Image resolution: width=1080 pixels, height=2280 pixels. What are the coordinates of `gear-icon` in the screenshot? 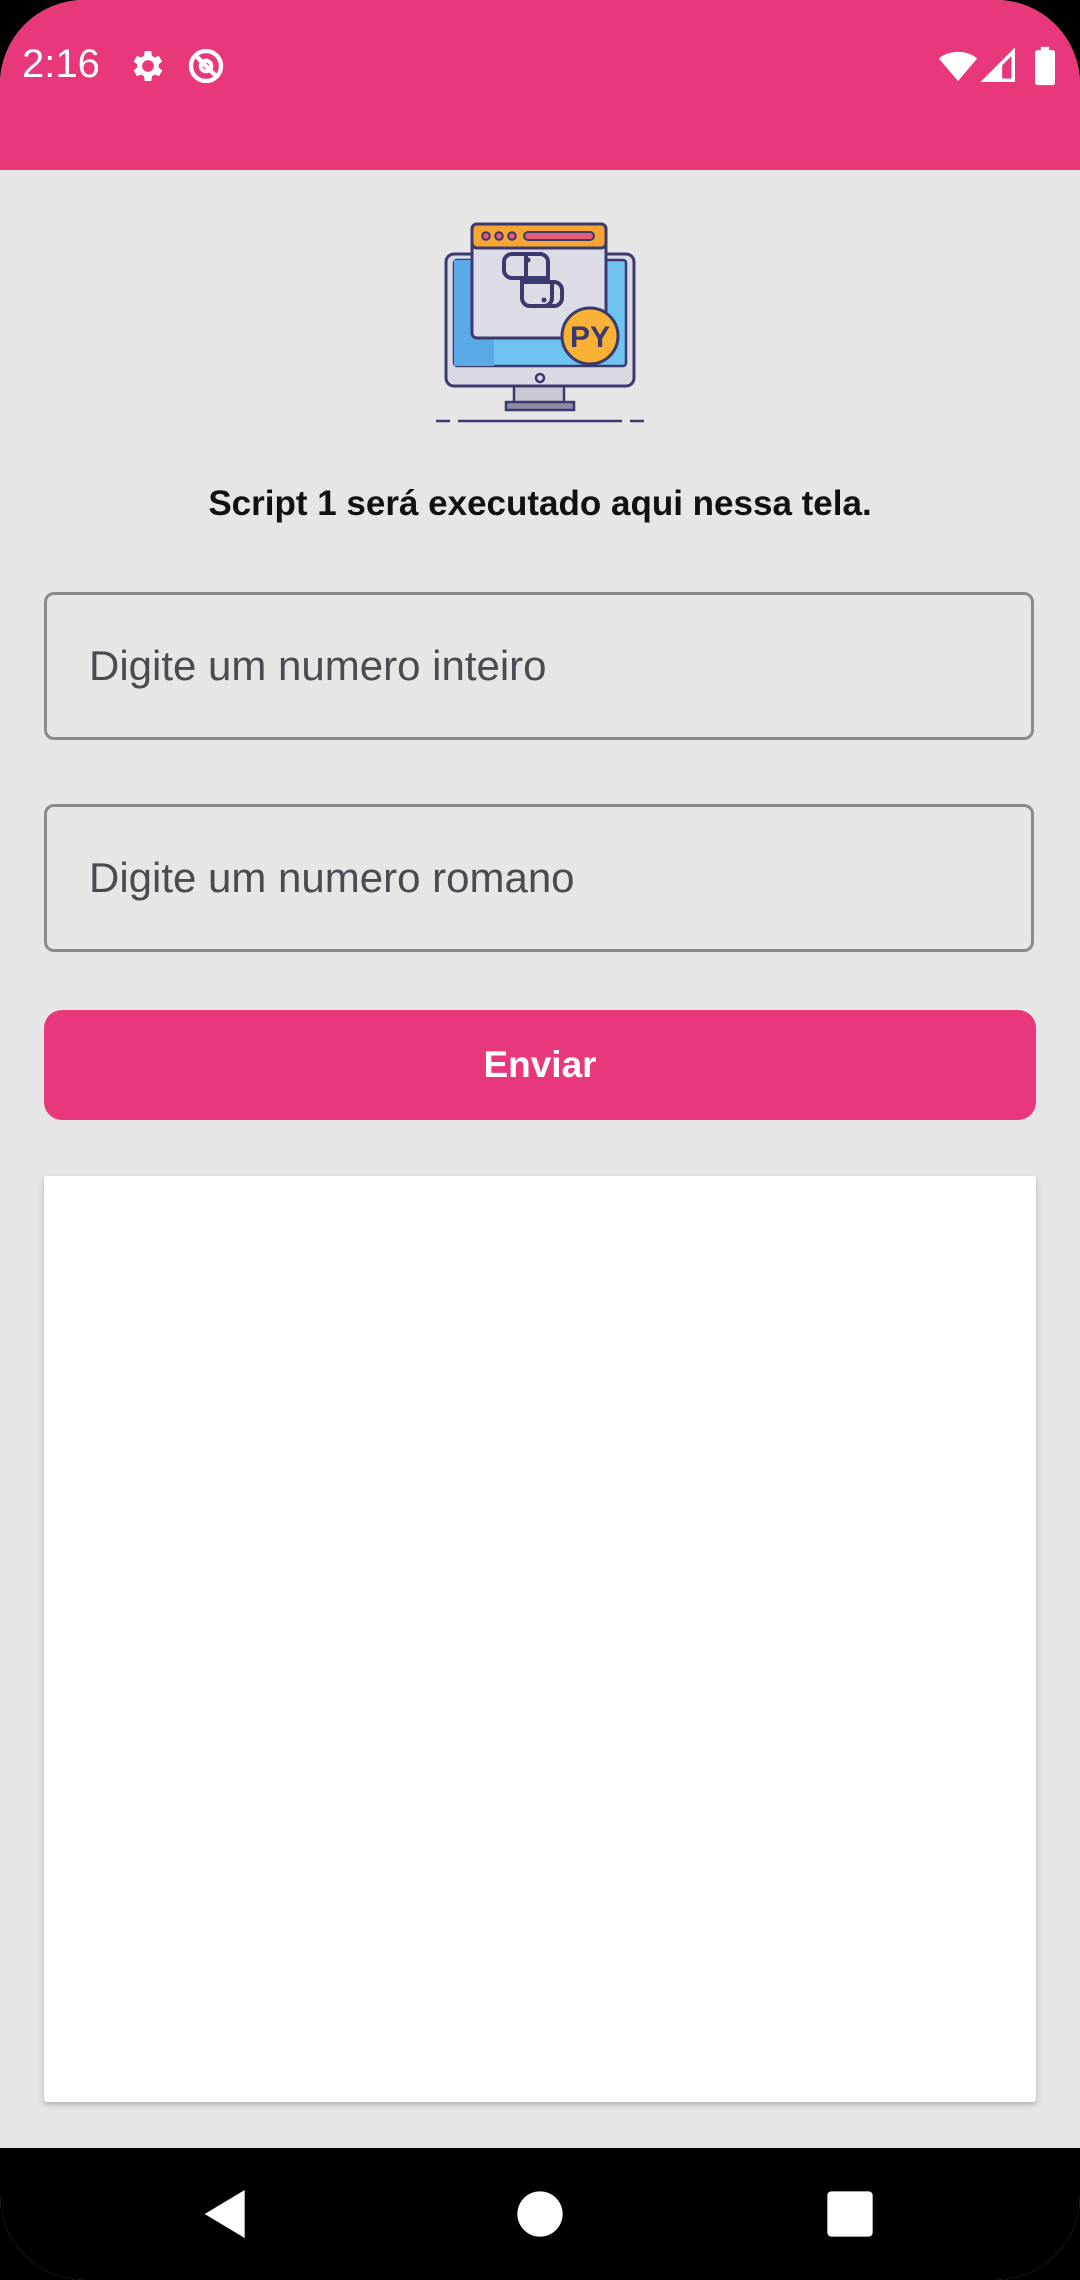 It's located at (148, 66).